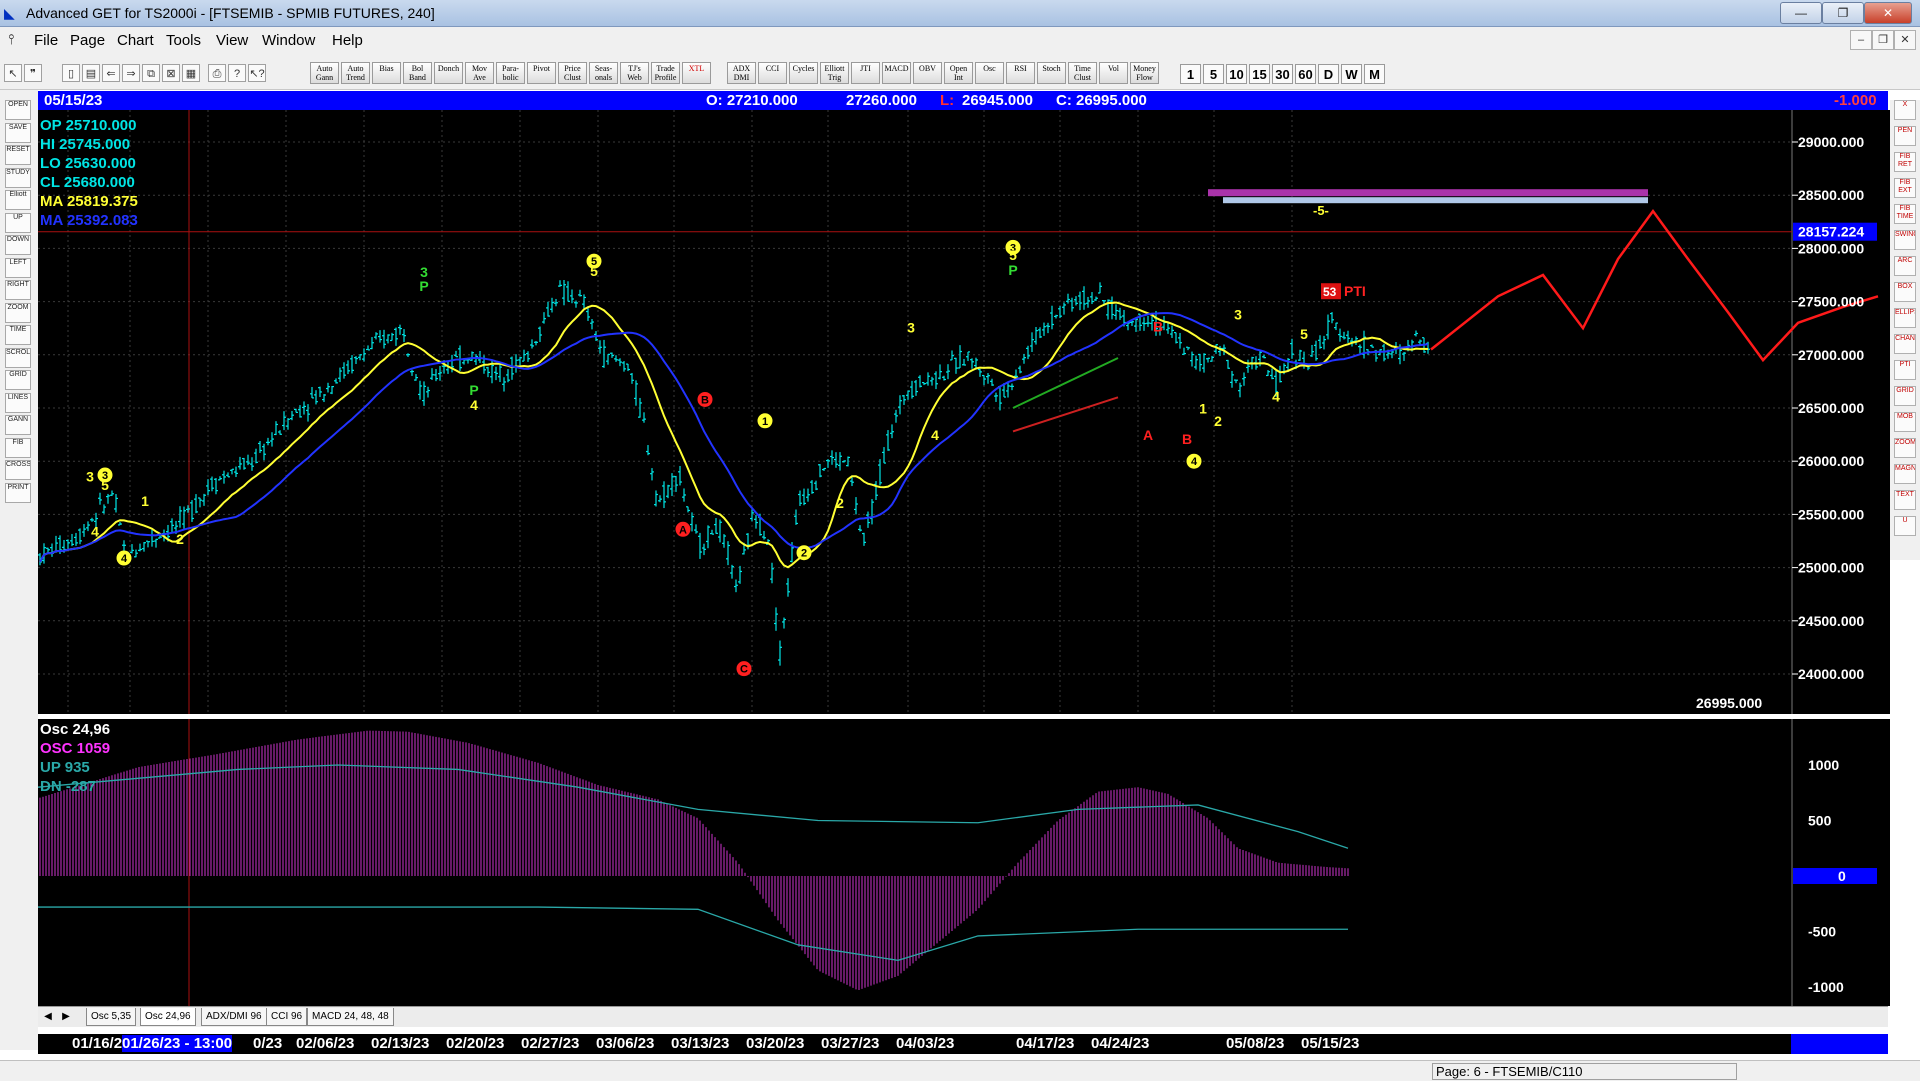 Image resolution: width=1920 pixels, height=1081 pixels. What do you see at coordinates (217, 73) in the screenshot?
I see `print-icon: ⎙` at bounding box center [217, 73].